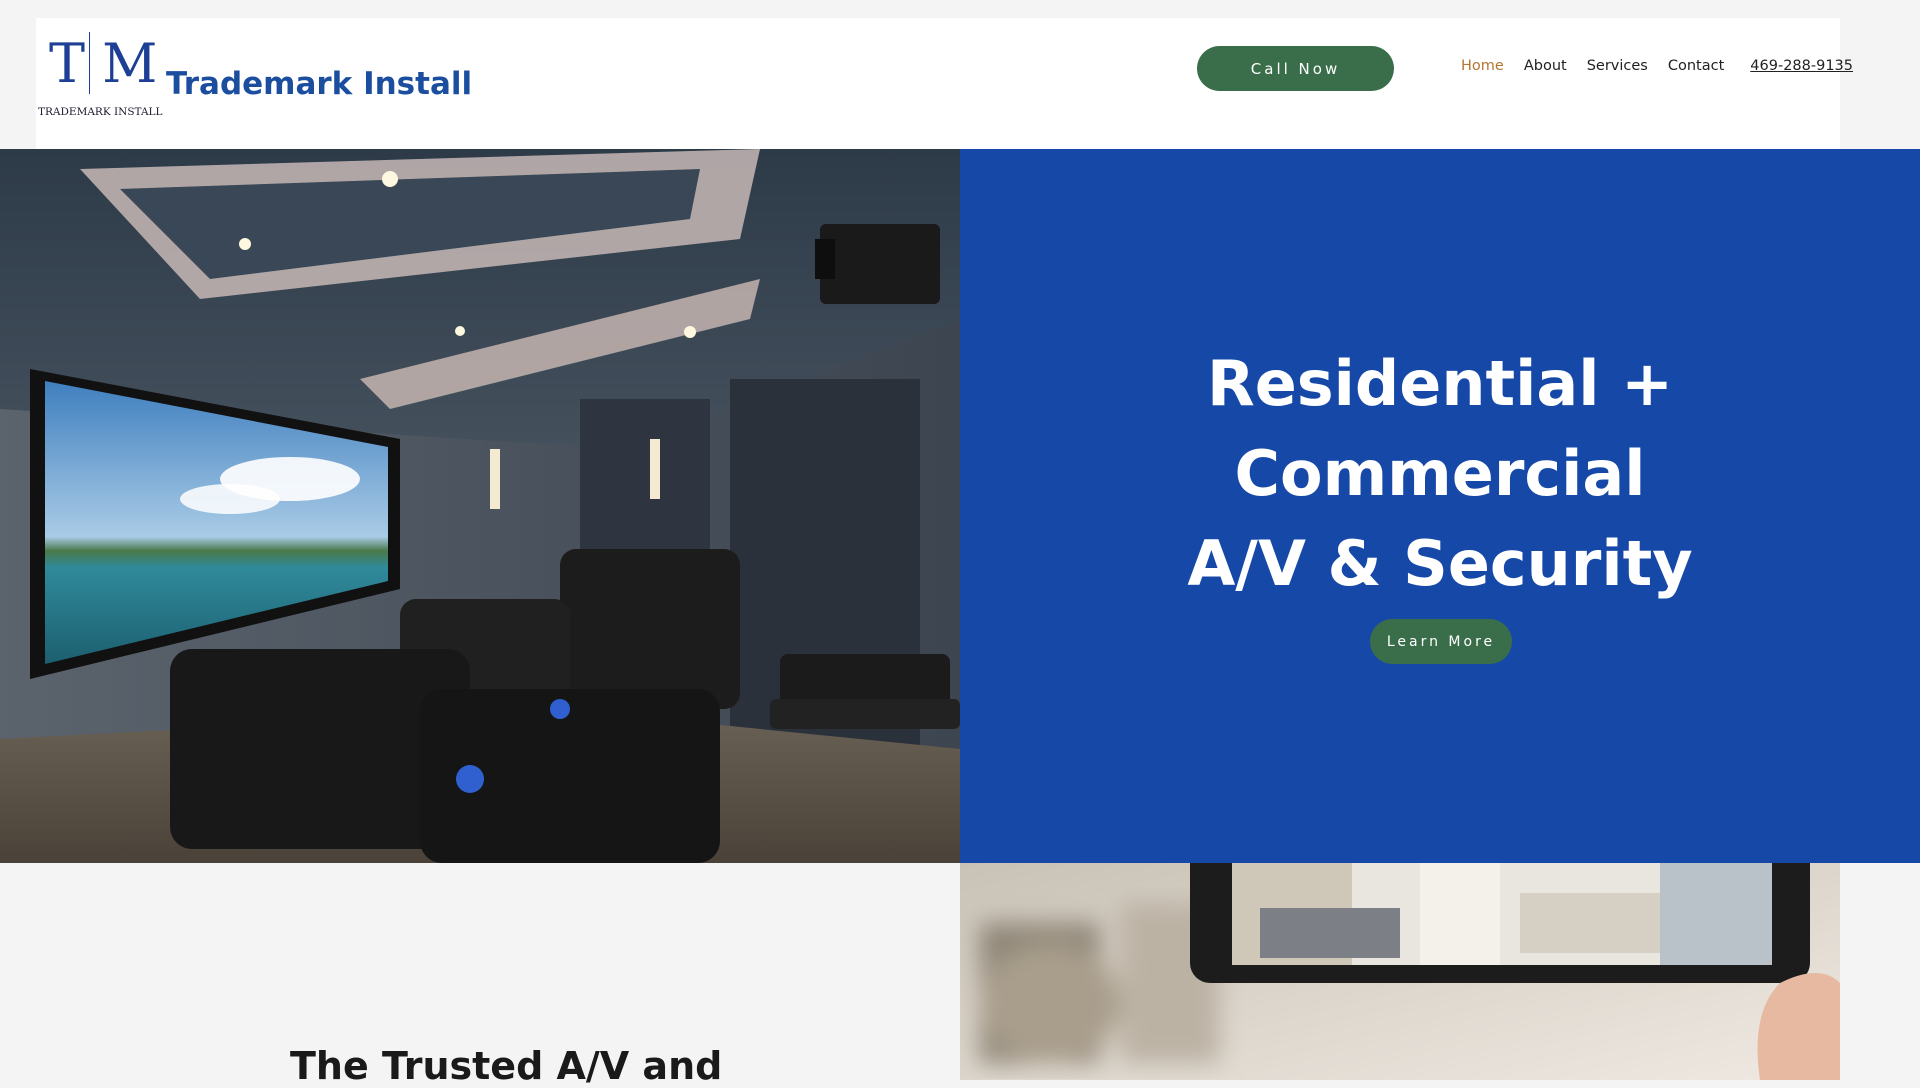 Image resolution: width=1920 pixels, height=1088 pixels. What do you see at coordinates (1801, 66) in the screenshot?
I see `phone-link: 469-288-9135` at bounding box center [1801, 66].